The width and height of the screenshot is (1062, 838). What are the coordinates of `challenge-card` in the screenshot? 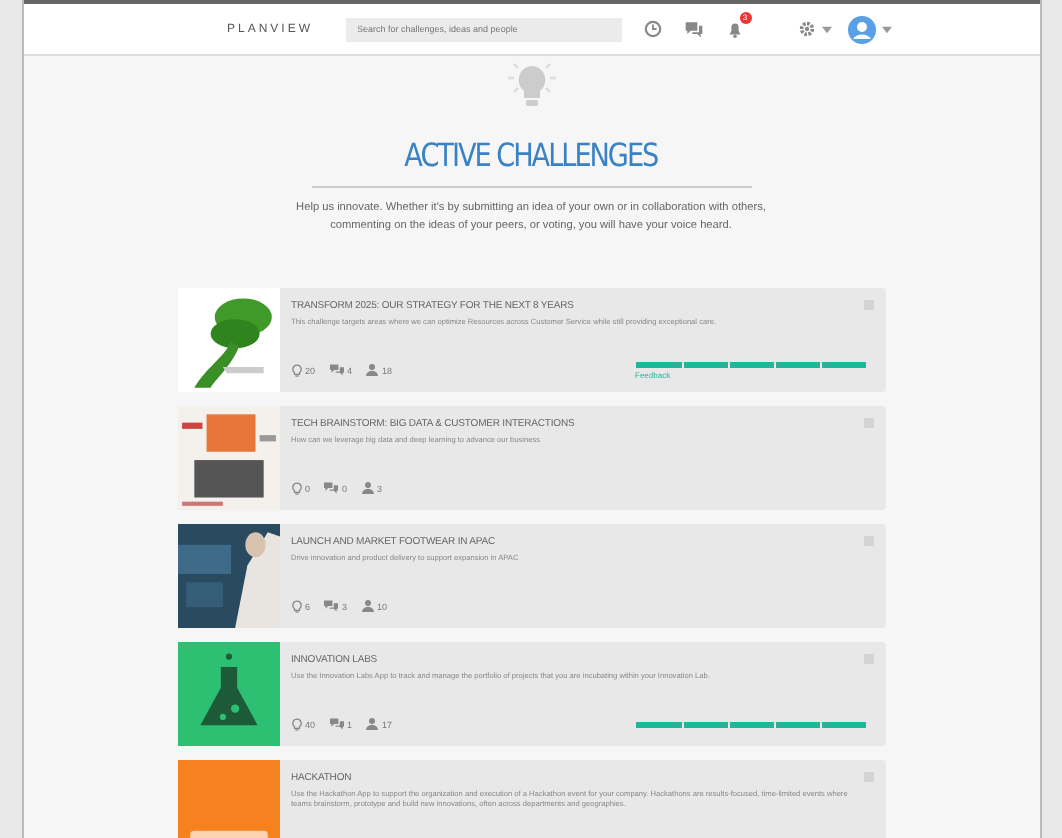 It's located at (531, 799).